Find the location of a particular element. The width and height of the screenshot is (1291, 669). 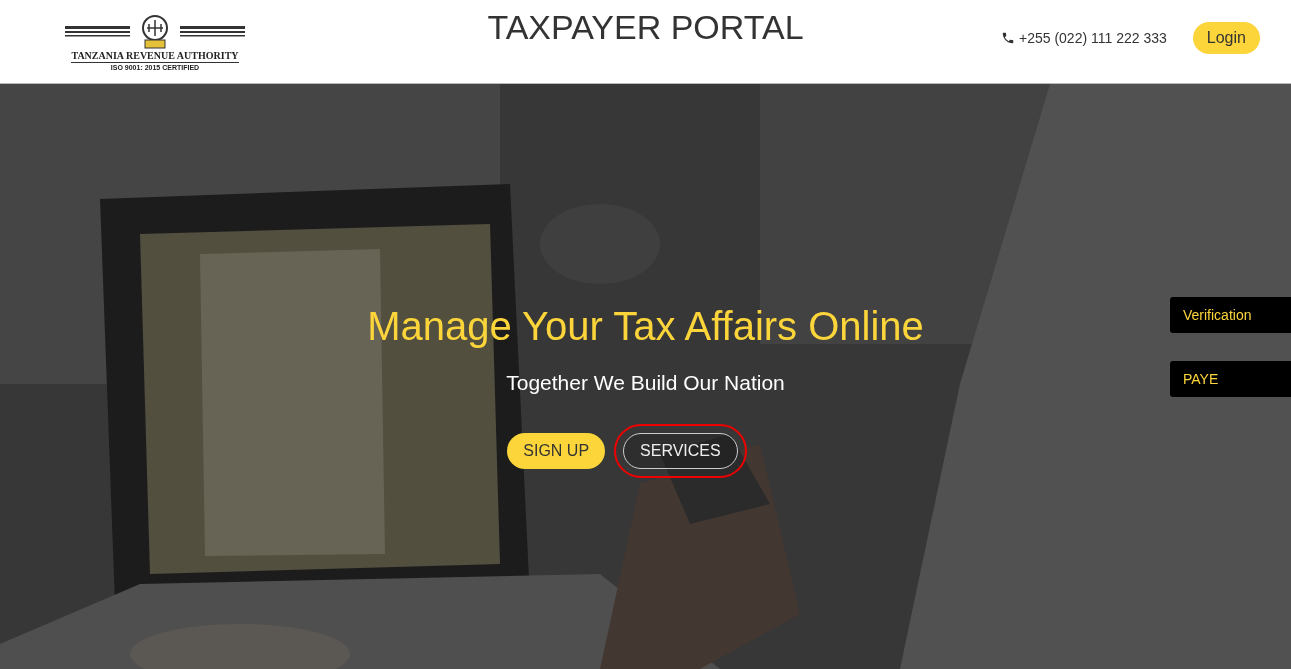

signup-button: SIGN UP is located at coordinates (556, 451).